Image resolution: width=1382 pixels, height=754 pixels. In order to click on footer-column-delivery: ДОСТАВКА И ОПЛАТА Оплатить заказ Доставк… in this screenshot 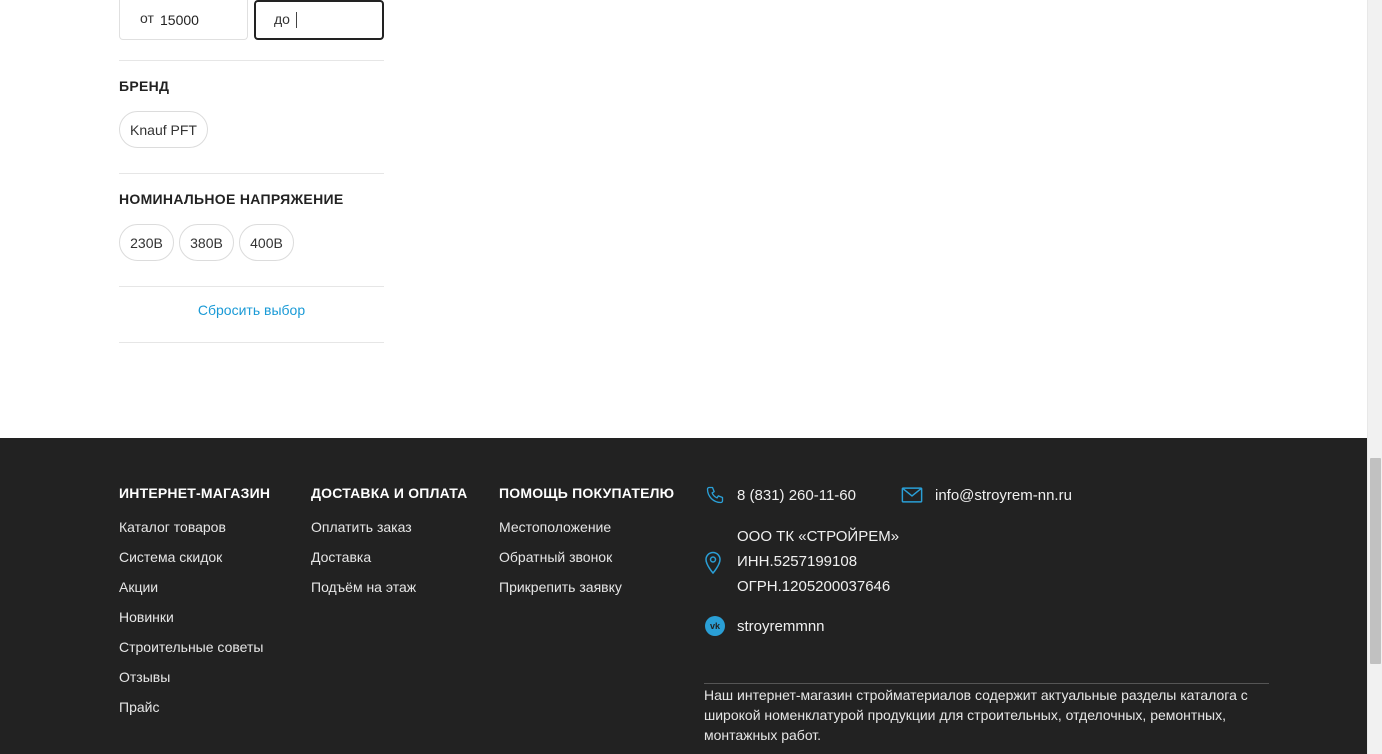, I will do `click(389, 543)`.